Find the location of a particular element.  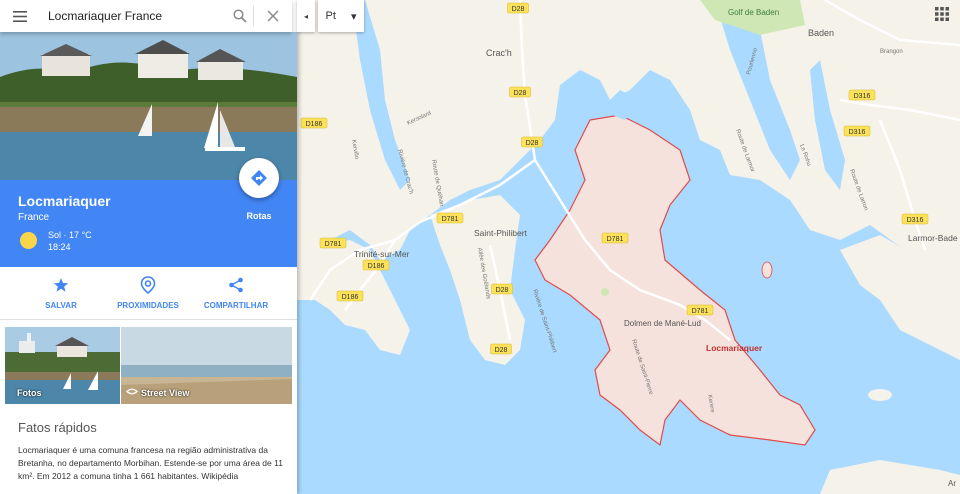

dropdown-arrow-icon: ▾ is located at coordinates (353, 16).